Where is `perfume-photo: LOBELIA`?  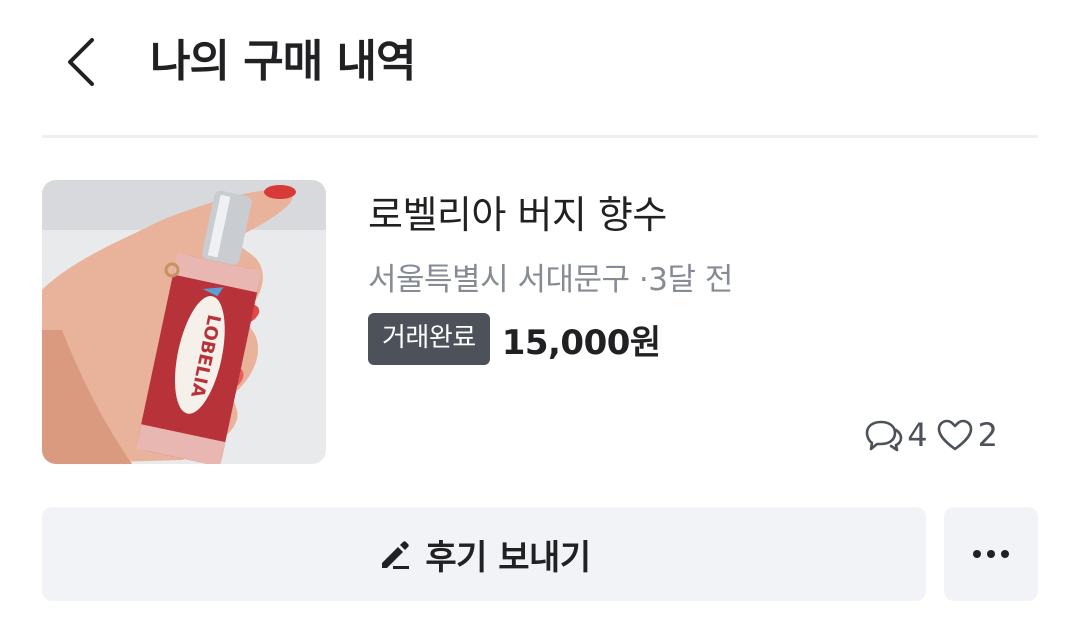
perfume-photo: LOBELIA is located at coordinates (184, 322).